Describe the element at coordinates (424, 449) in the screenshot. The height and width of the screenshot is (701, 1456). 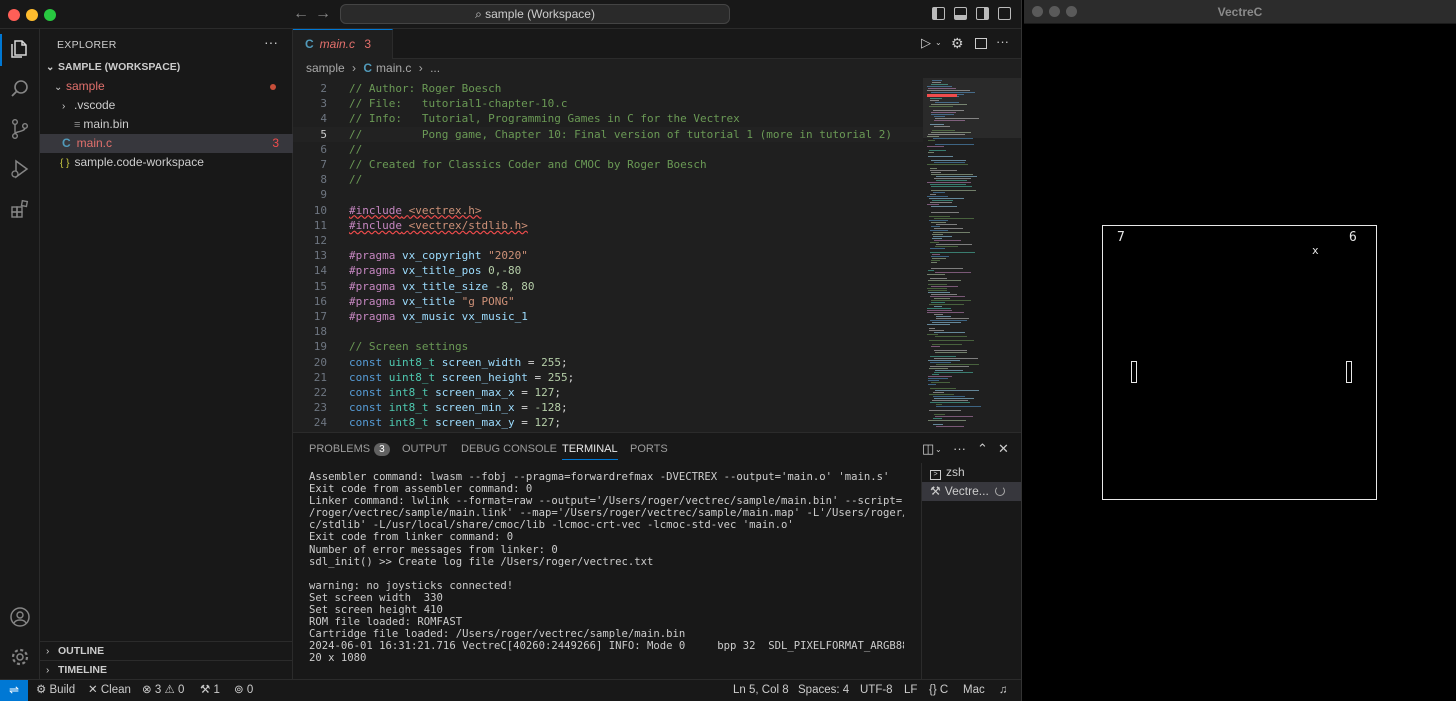
I see `tab-output: OUTPUT` at that location.